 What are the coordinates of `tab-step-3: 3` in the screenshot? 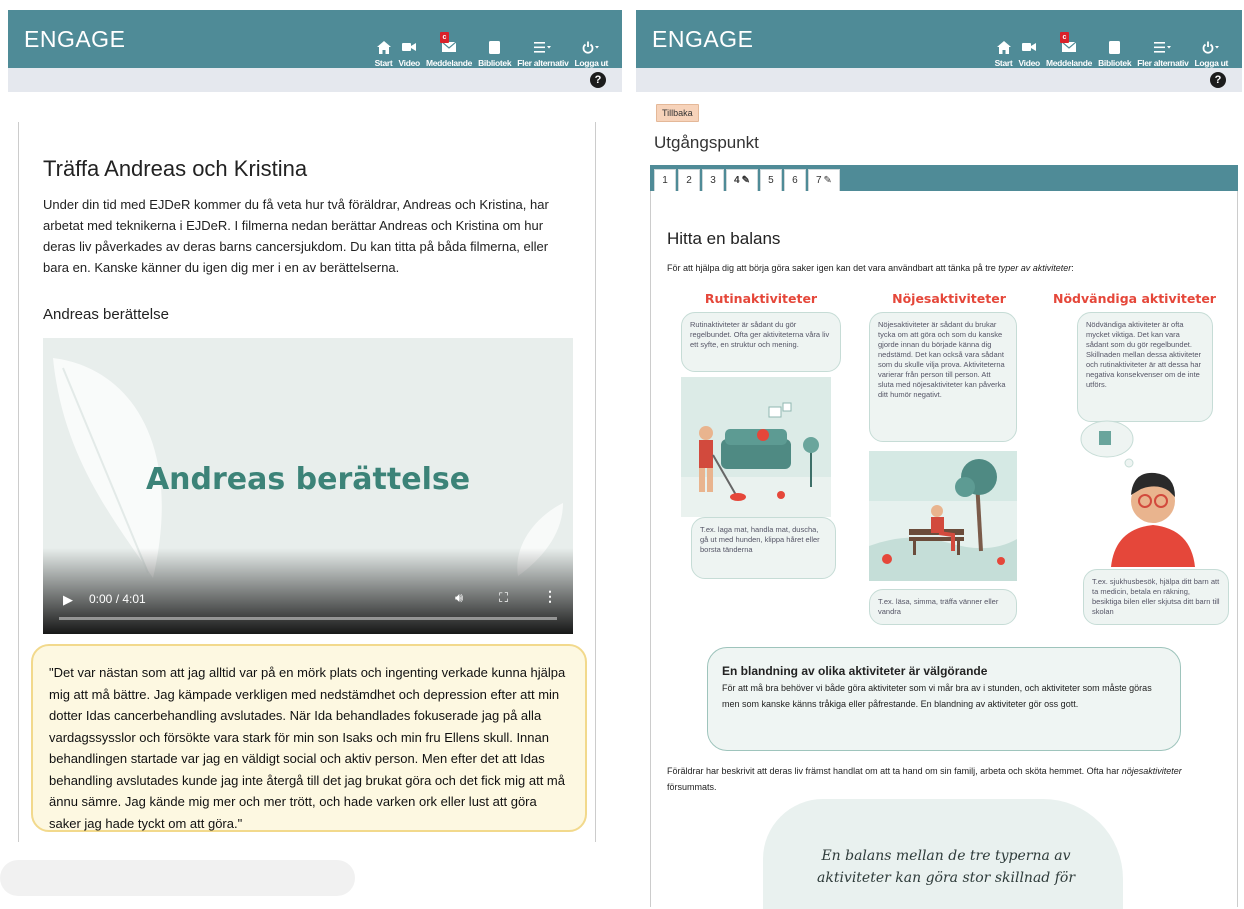 It's located at (713, 180).